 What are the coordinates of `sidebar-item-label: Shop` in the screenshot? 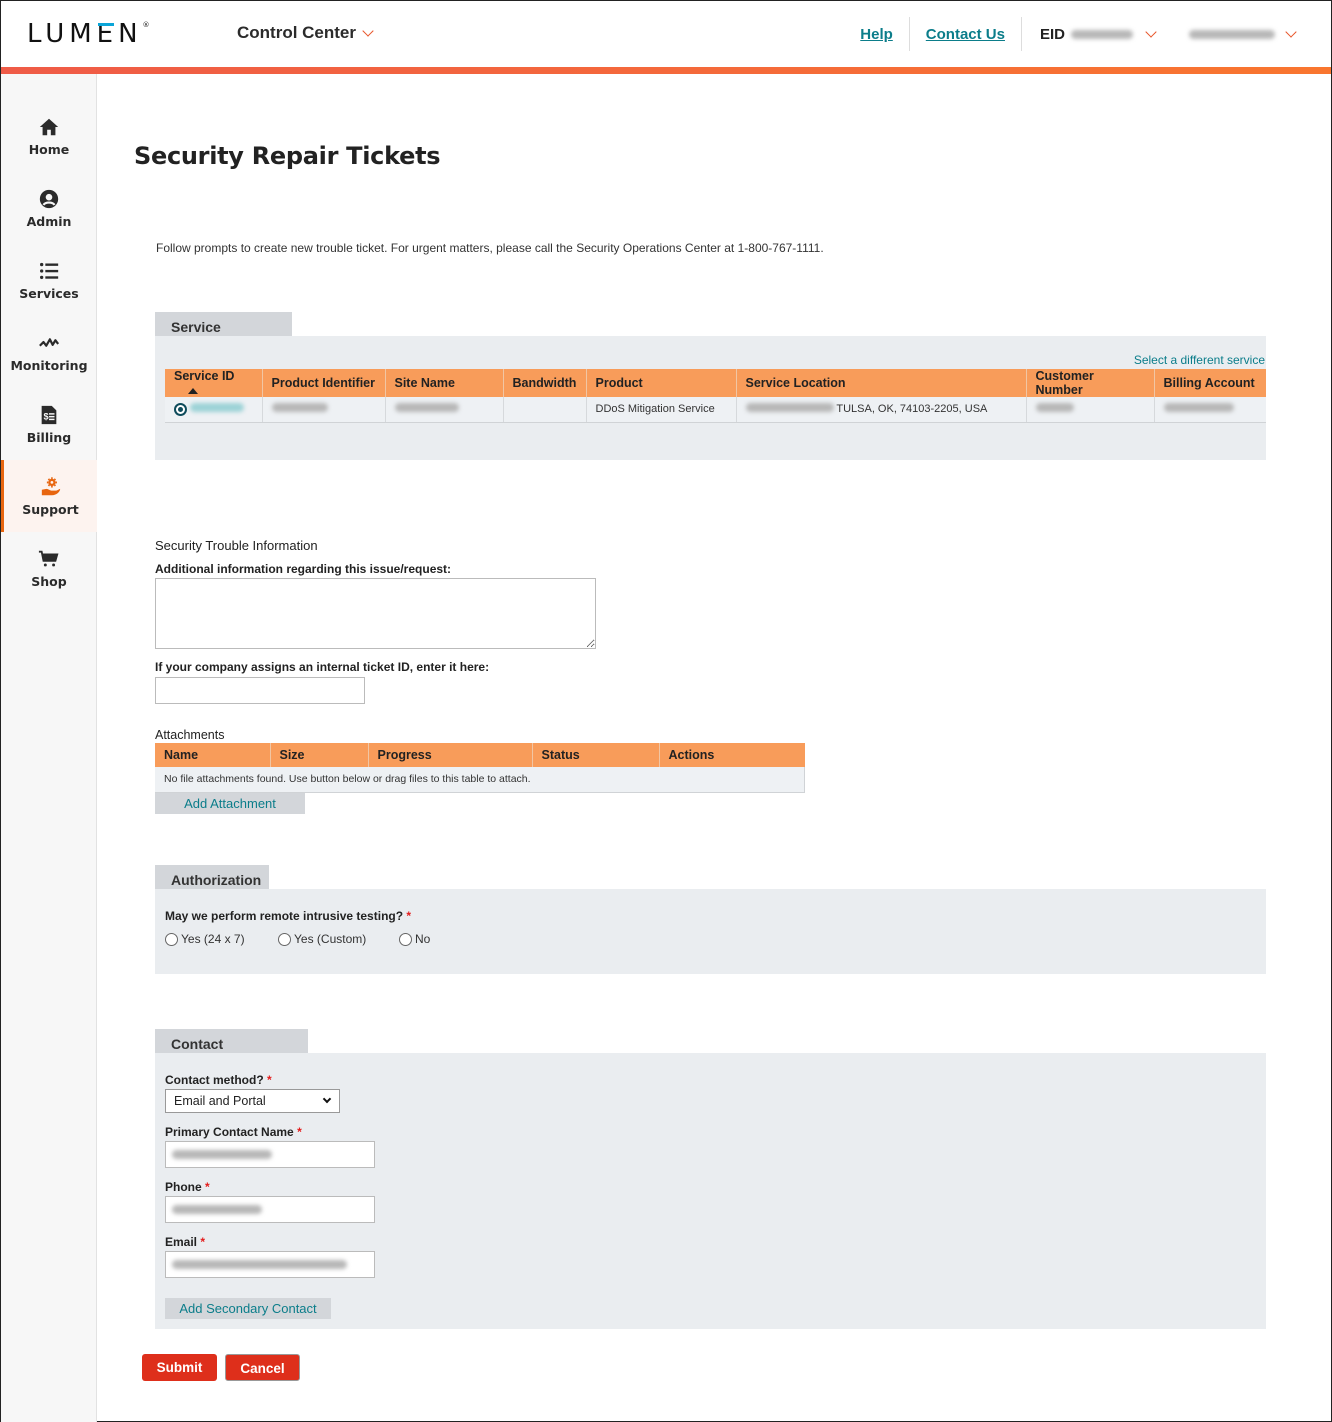 It's located at (49, 581).